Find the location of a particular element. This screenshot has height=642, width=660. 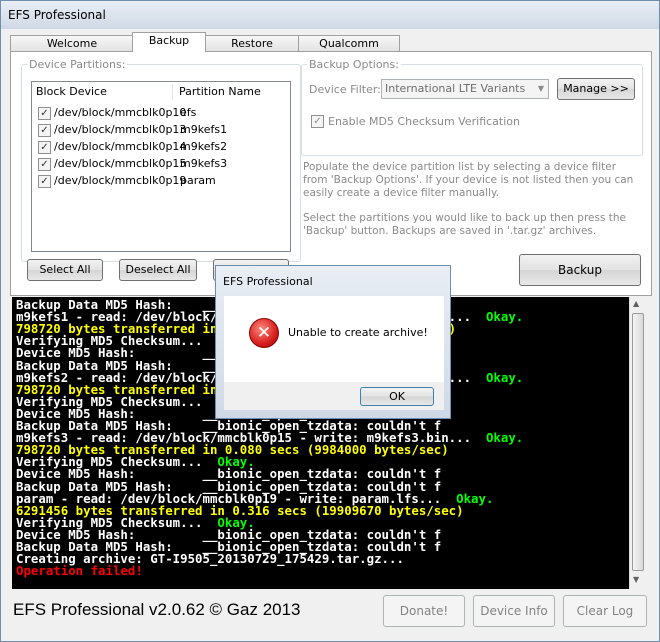

list-item: ✓ /dev/block/mmcblk0p15 m9kefs3 is located at coordinates (160, 164).